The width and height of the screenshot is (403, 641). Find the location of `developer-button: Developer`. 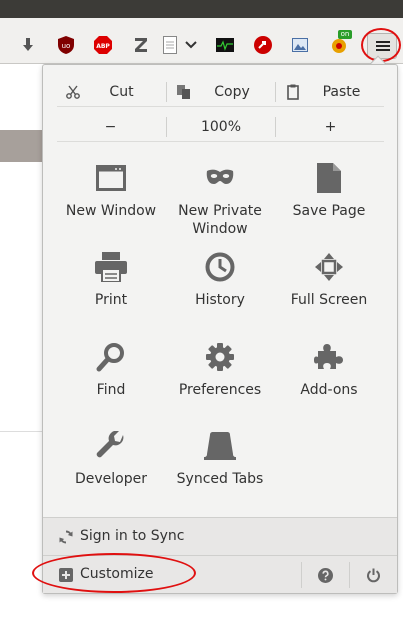

developer-button: Developer is located at coordinates (111, 473).